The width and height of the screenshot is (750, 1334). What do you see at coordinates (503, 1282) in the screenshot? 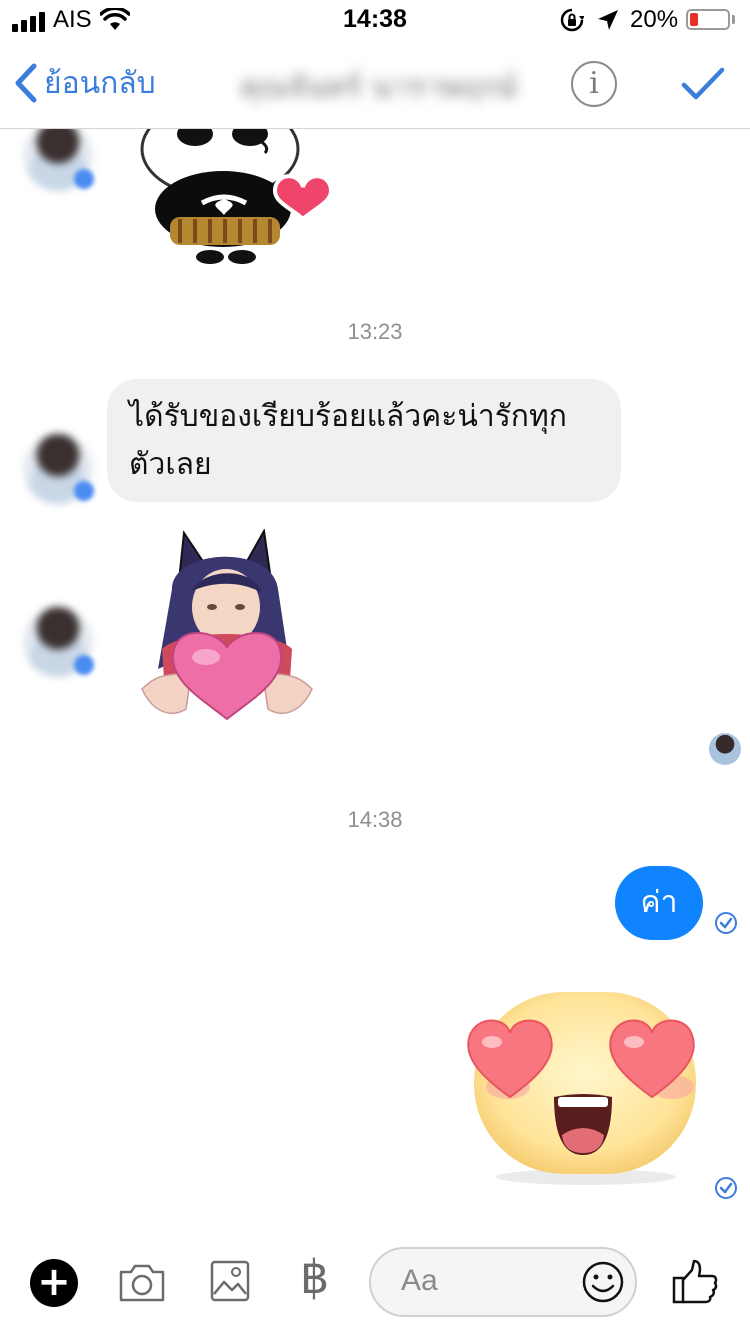
I see `message-input: Aa` at bounding box center [503, 1282].